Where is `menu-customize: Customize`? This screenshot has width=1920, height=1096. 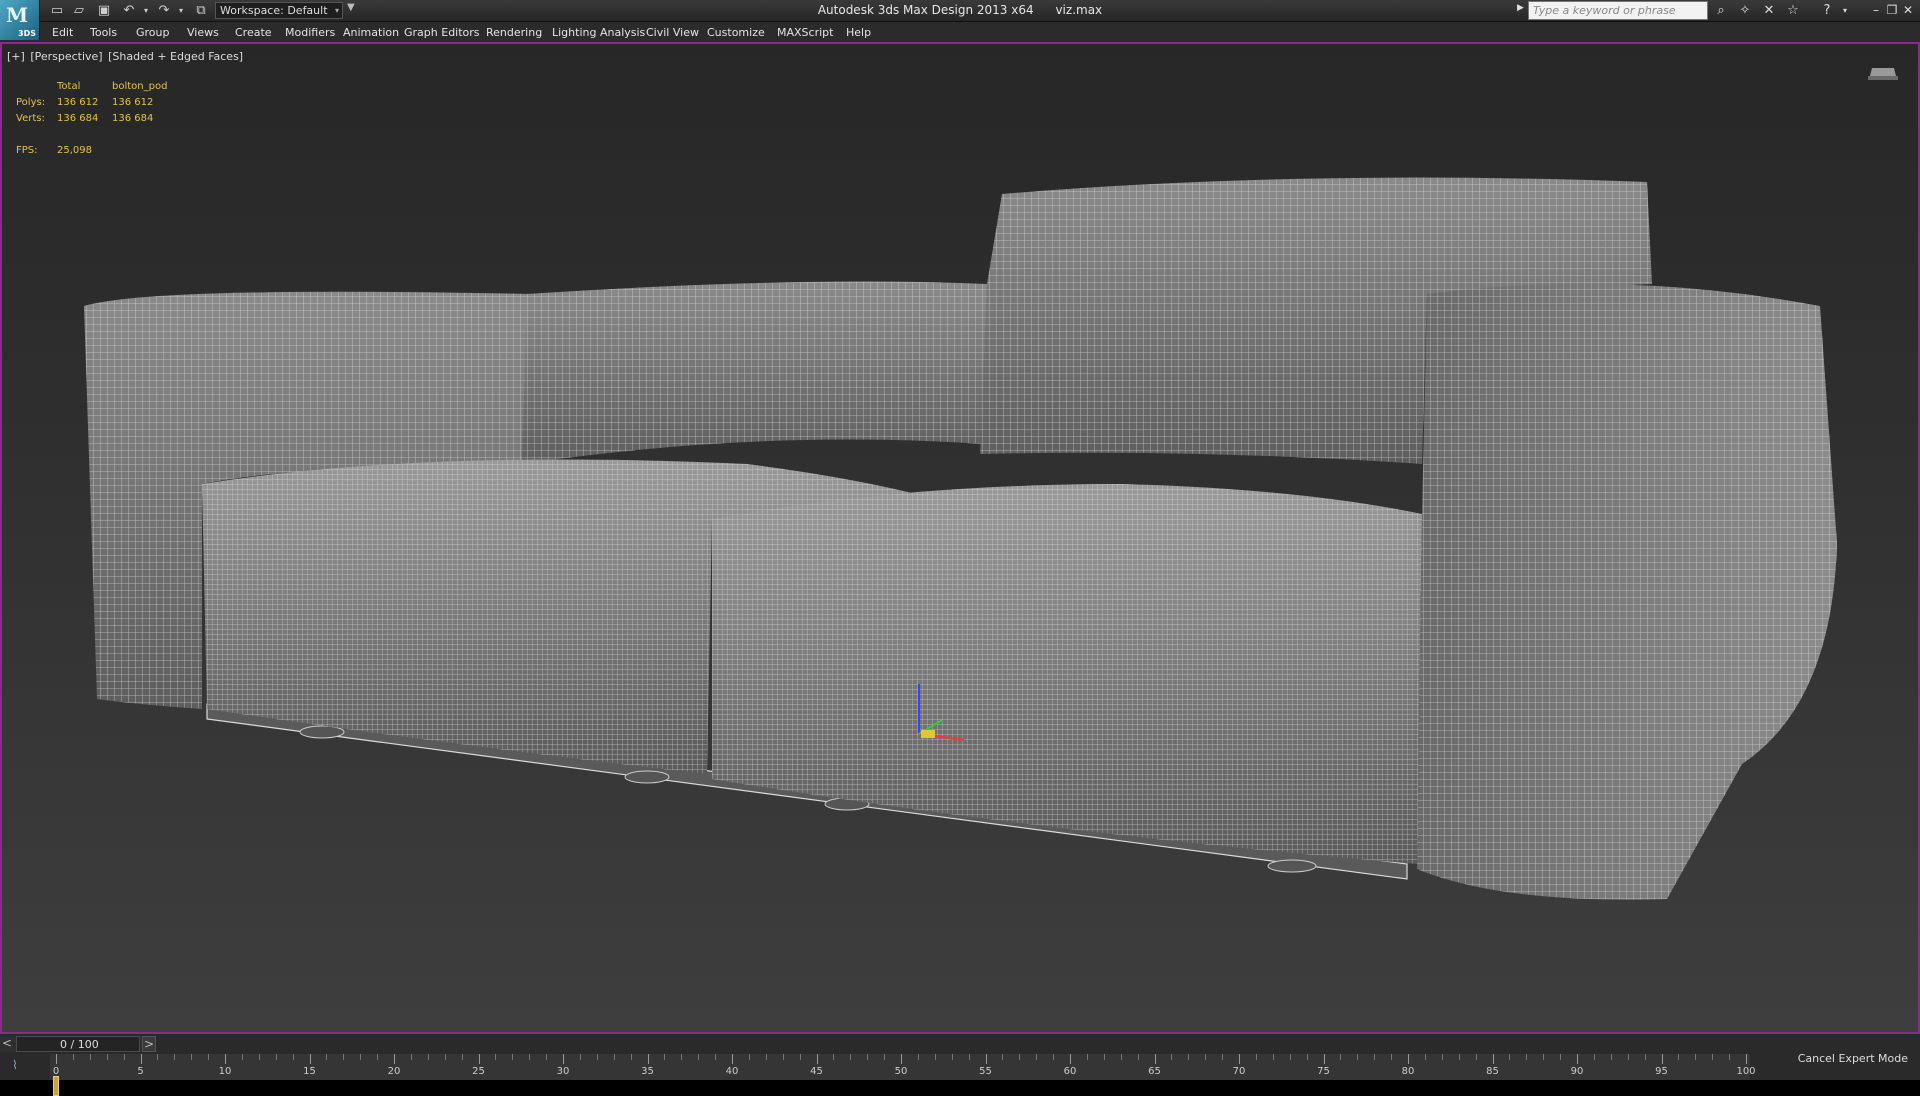 menu-customize: Customize is located at coordinates (736, 32).